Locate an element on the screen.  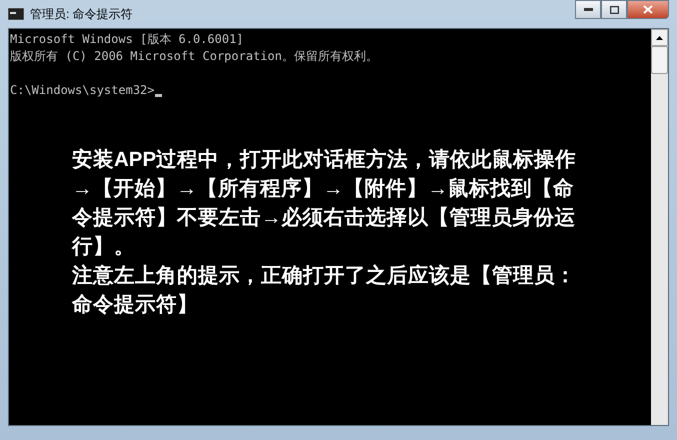
up-arrow-icon is located at coordinates (659, 38).